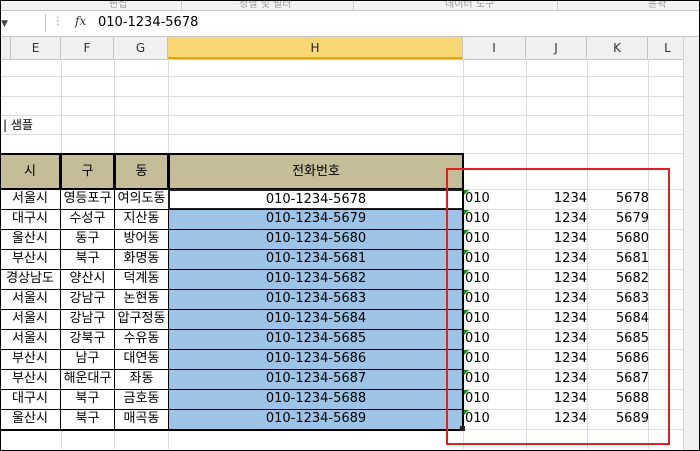 The image size is (700, 451). I want to click on name-box: ▼, so click(23, 23).